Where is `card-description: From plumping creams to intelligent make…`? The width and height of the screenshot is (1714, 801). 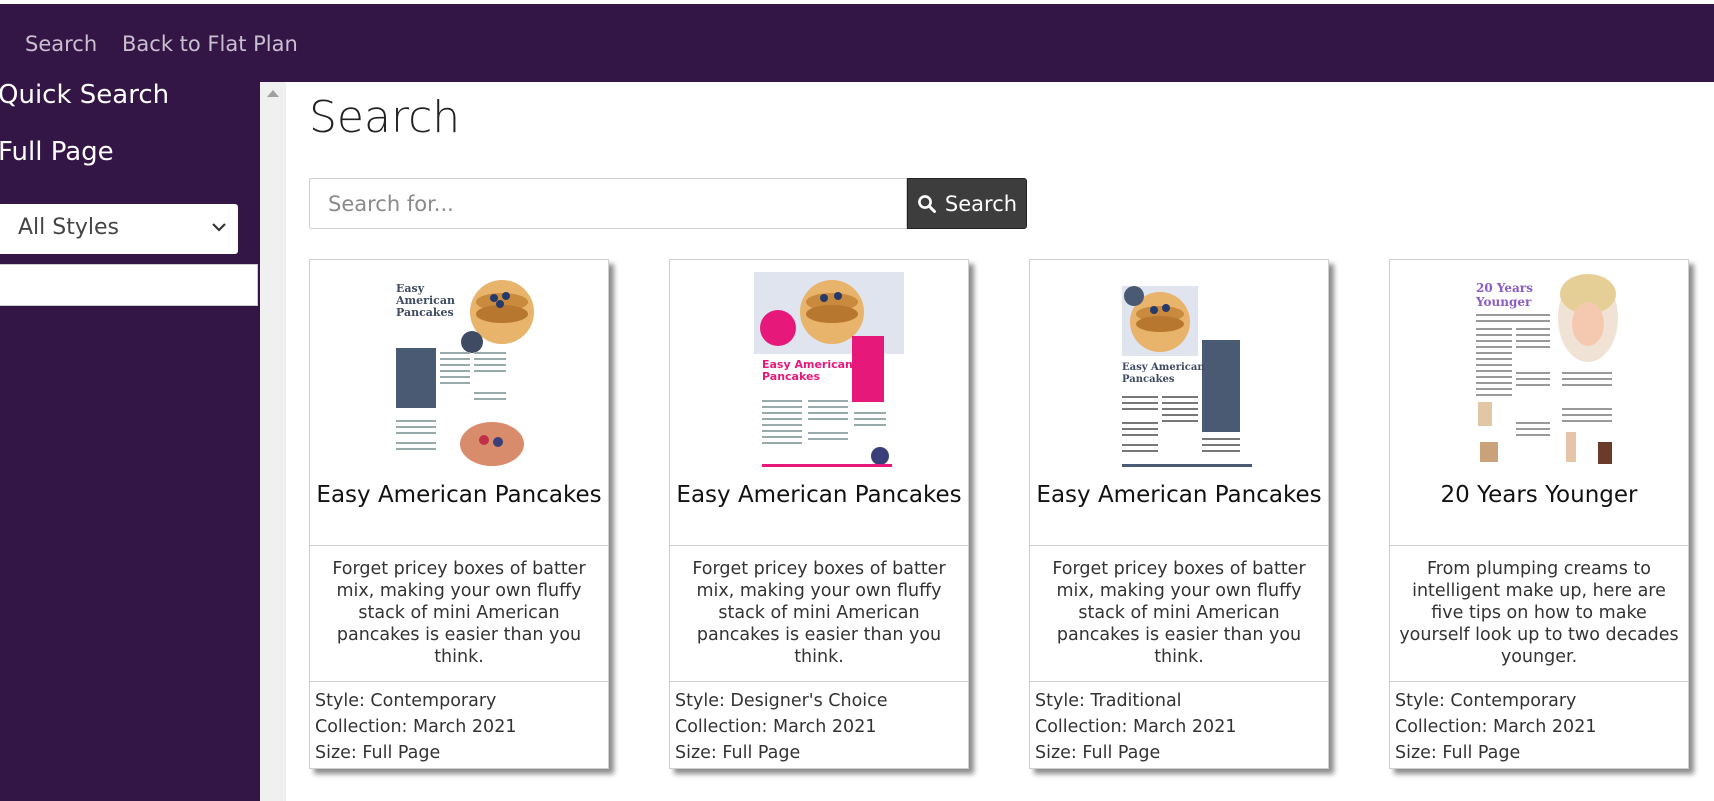
card-description: From plumping creams to intelligent make… is located at coordinates (1539, 613).